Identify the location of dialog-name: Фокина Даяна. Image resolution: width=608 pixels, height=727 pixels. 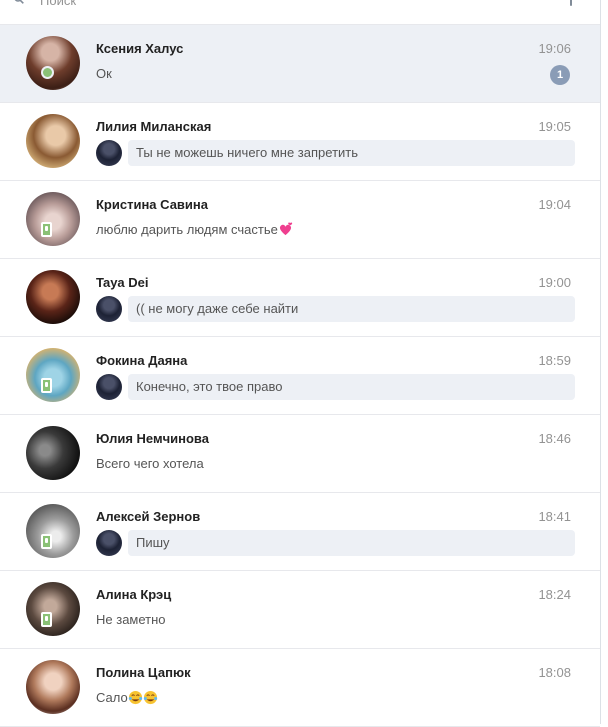
(141, 360).